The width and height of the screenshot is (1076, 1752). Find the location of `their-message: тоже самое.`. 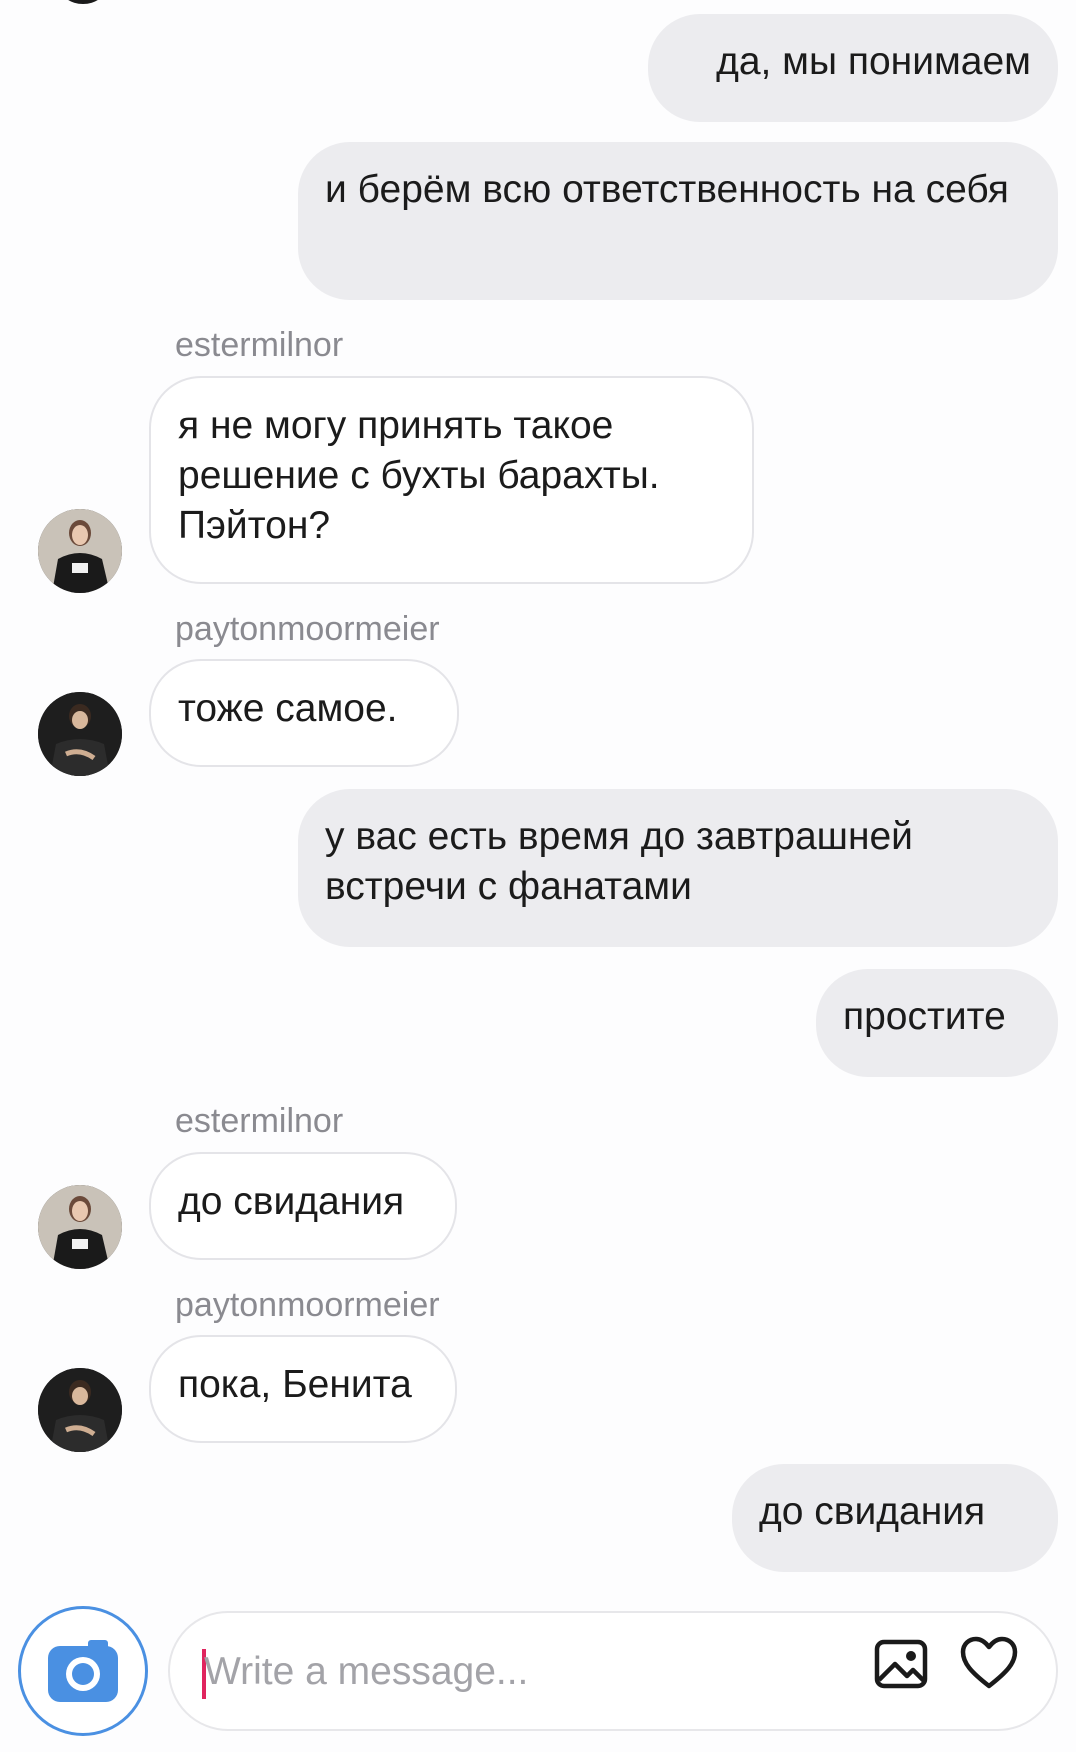

their-message: тоже самое. is located at coordinates (304, 713).